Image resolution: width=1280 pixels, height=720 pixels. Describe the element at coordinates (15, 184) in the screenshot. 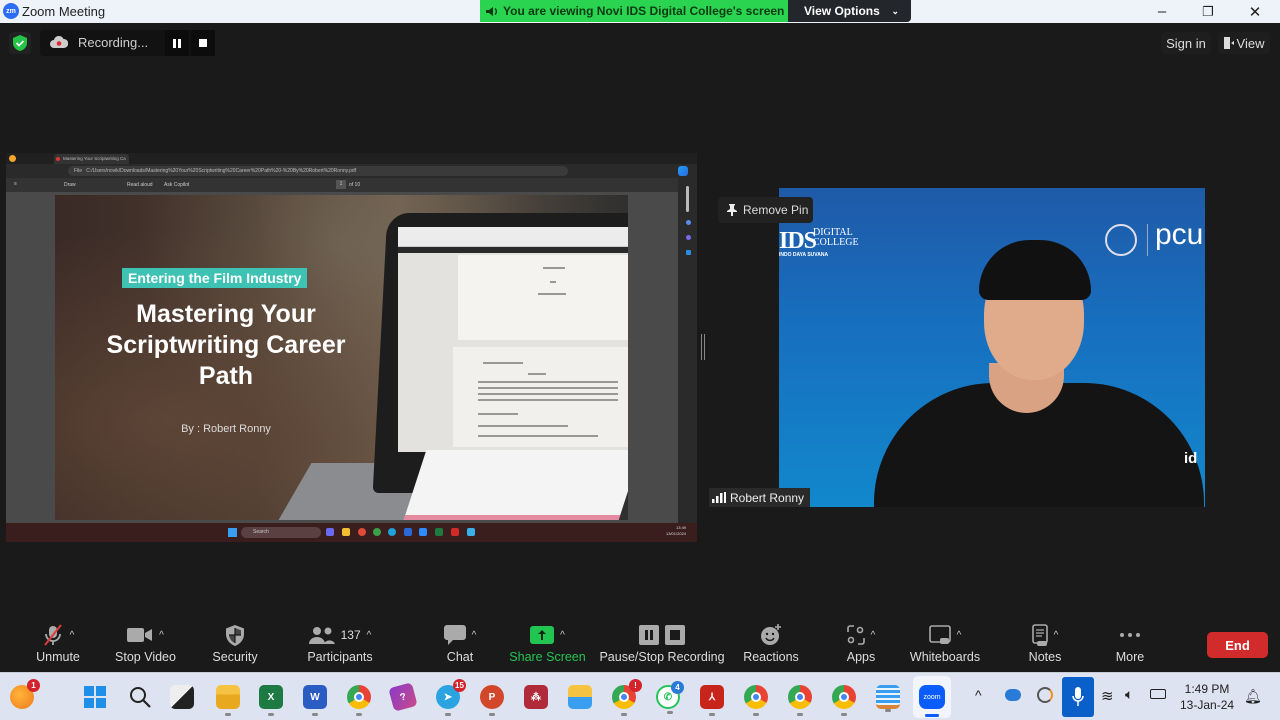

I see `menu-icon: ≡` at that location.